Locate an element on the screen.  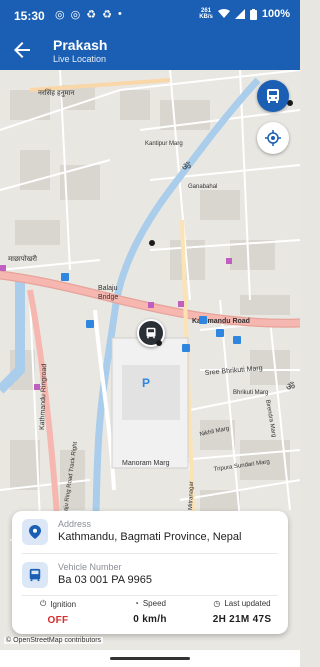
landmark-icon is located at coordinates (152, 243).